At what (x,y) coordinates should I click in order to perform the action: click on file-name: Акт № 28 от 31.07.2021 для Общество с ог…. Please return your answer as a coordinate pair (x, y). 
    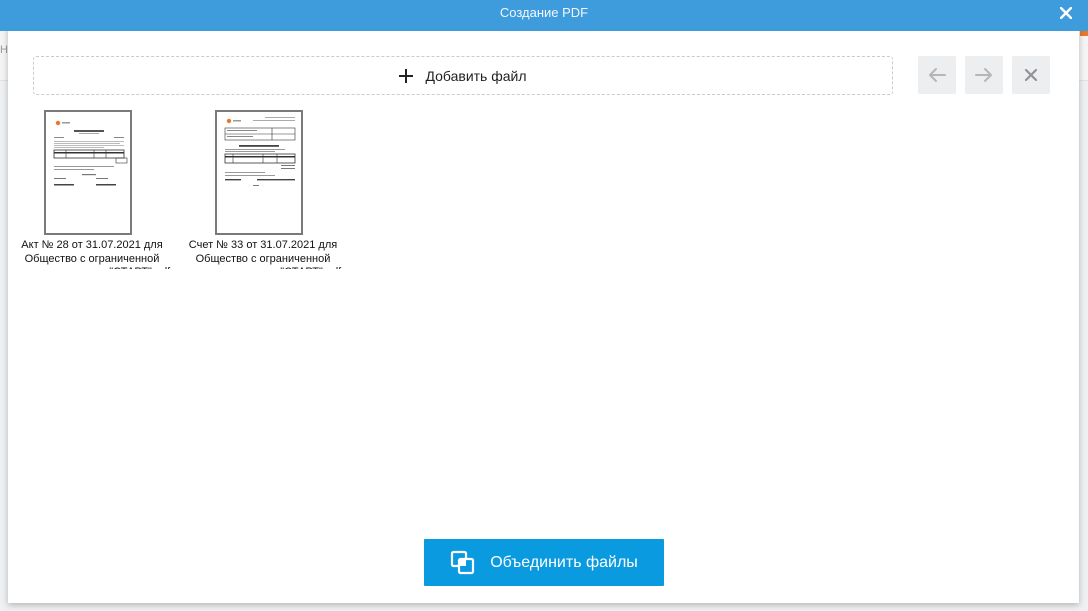
    Looking at the image, I should click on (92, 254).